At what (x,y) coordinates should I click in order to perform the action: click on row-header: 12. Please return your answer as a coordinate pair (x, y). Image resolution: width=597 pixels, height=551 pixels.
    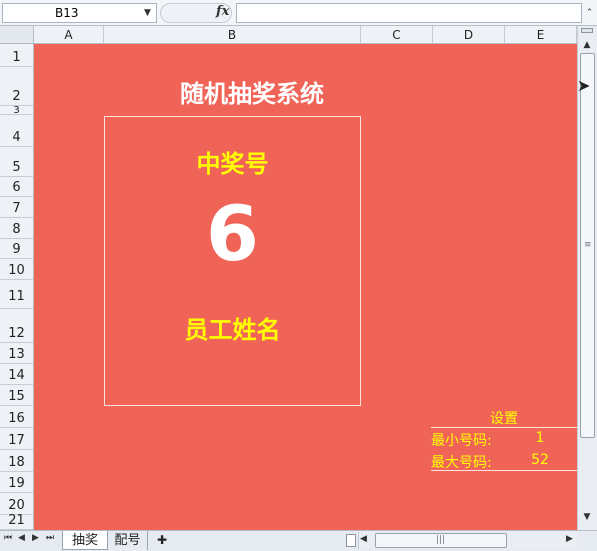
    Looking at the image, I should click on (17, 326).